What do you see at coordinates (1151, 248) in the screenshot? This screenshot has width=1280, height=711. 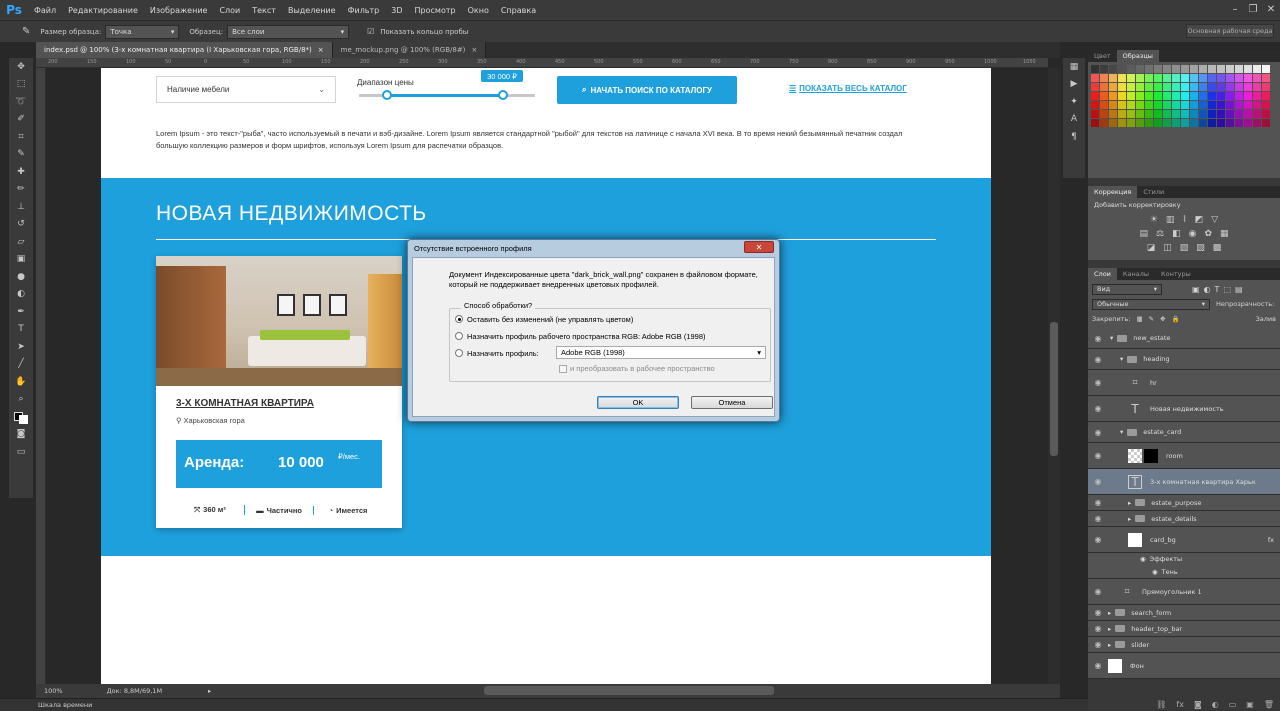 I see `invert-icon: ◪` at bounding box center [1151, 248].